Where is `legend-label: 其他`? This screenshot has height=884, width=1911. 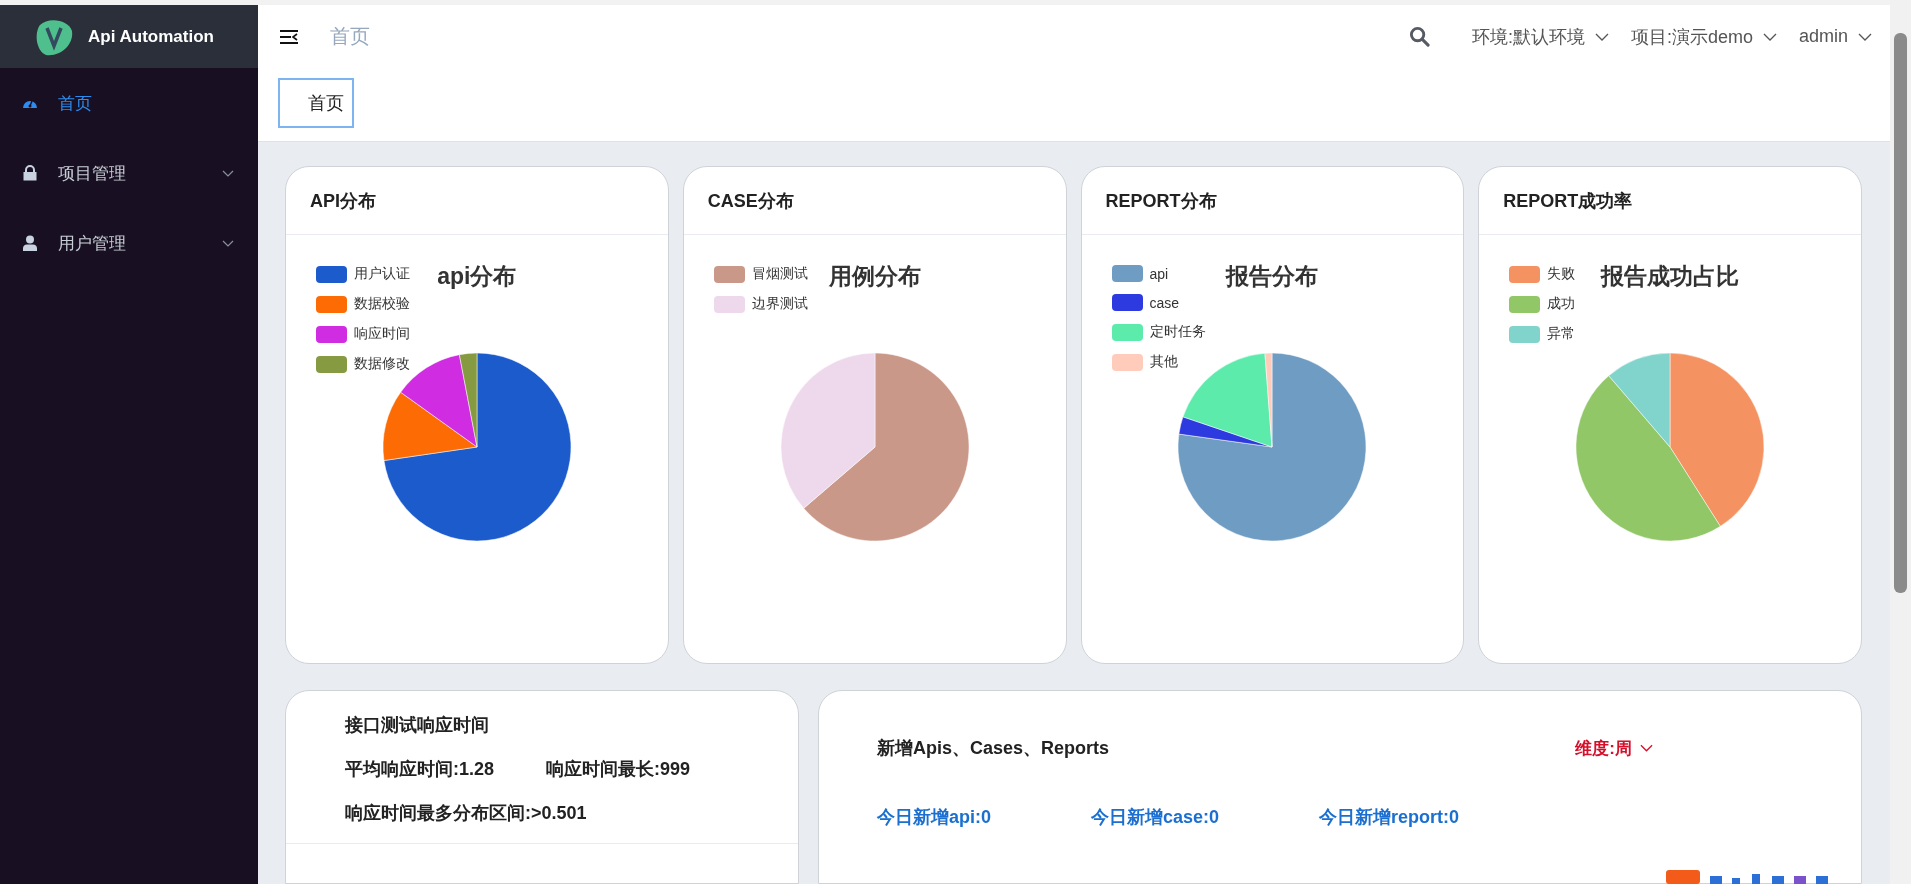
legend-label: 其他 is located at coordinates (1163, 362).